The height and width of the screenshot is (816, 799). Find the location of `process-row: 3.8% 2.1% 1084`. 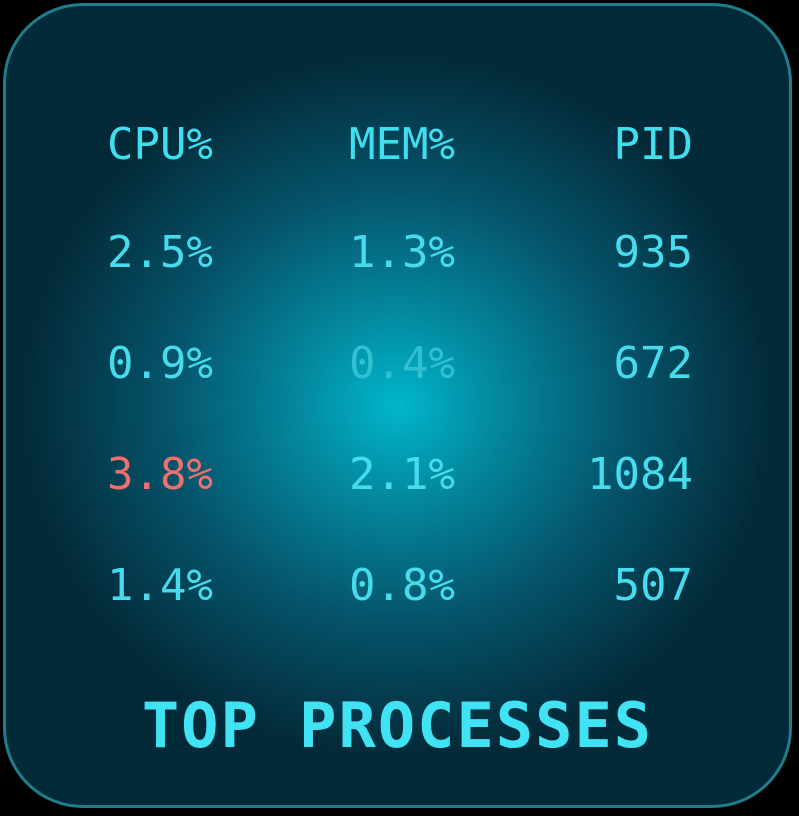

process-row: 3.8% 2.1% 1084 is located at coordinates (397, 475).